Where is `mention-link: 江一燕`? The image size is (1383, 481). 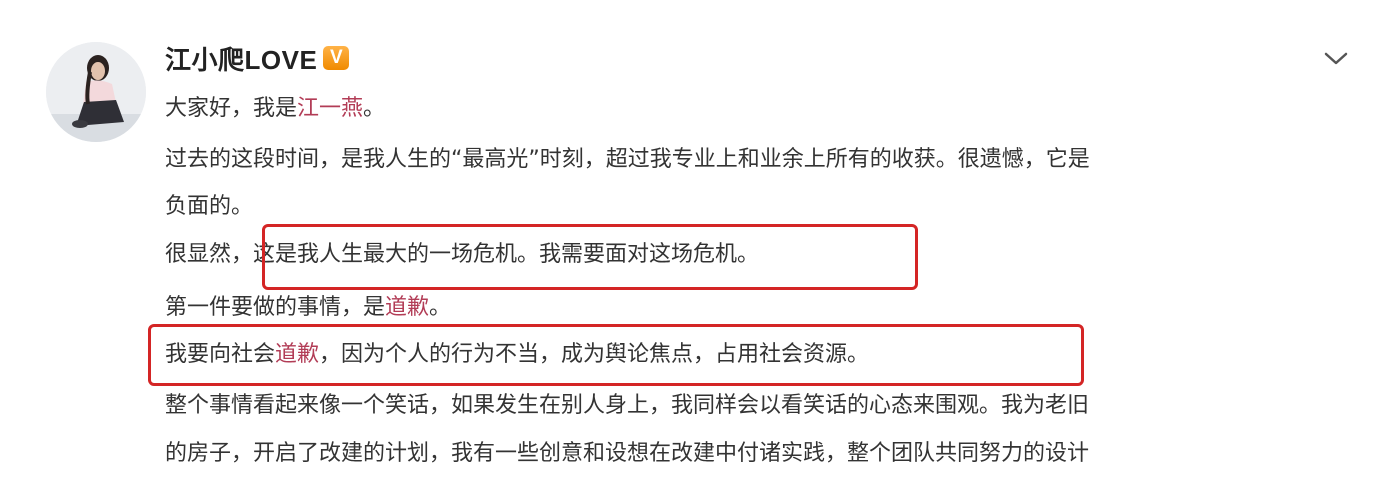
mention-link: 江一燕 is located at coordinates (330, 108).